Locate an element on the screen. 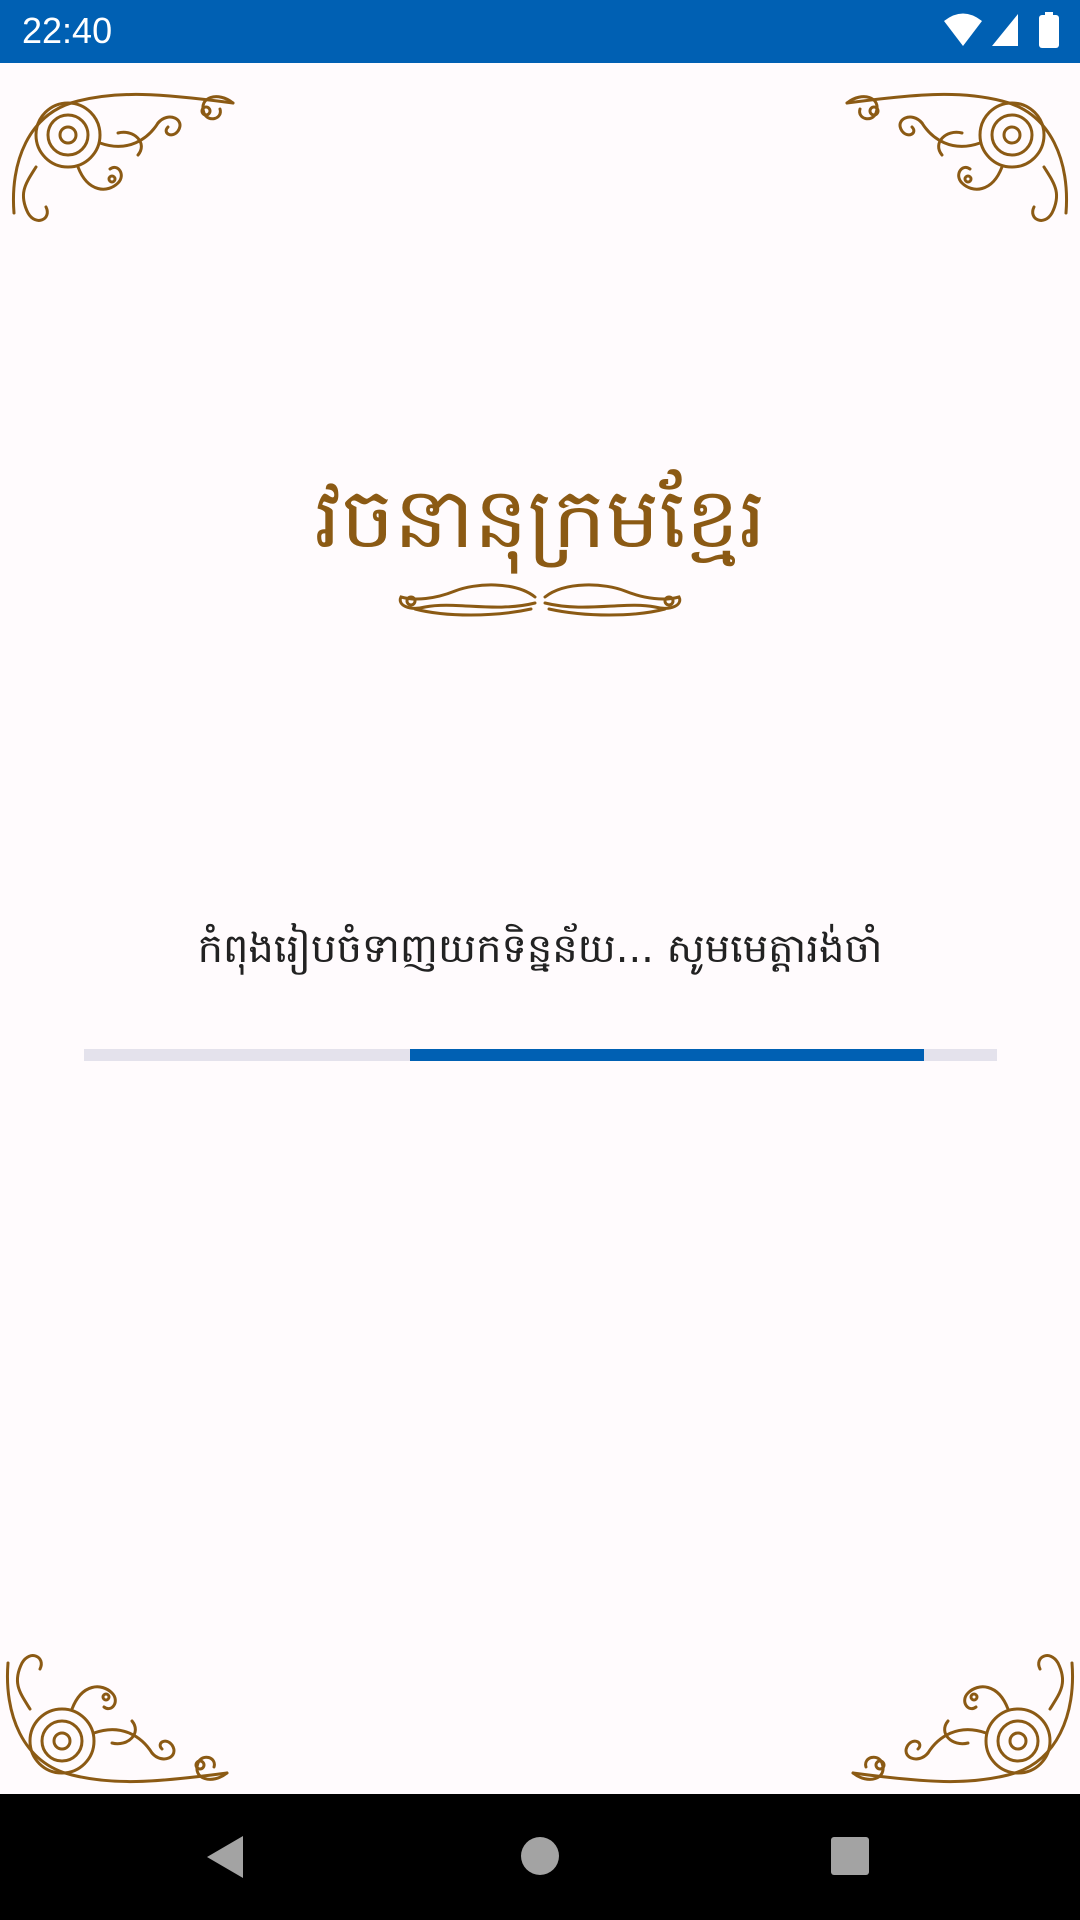 The width and height of the screenshot is (1080, 1920). title-flourish-ornament is located at coordinates (540, 600).